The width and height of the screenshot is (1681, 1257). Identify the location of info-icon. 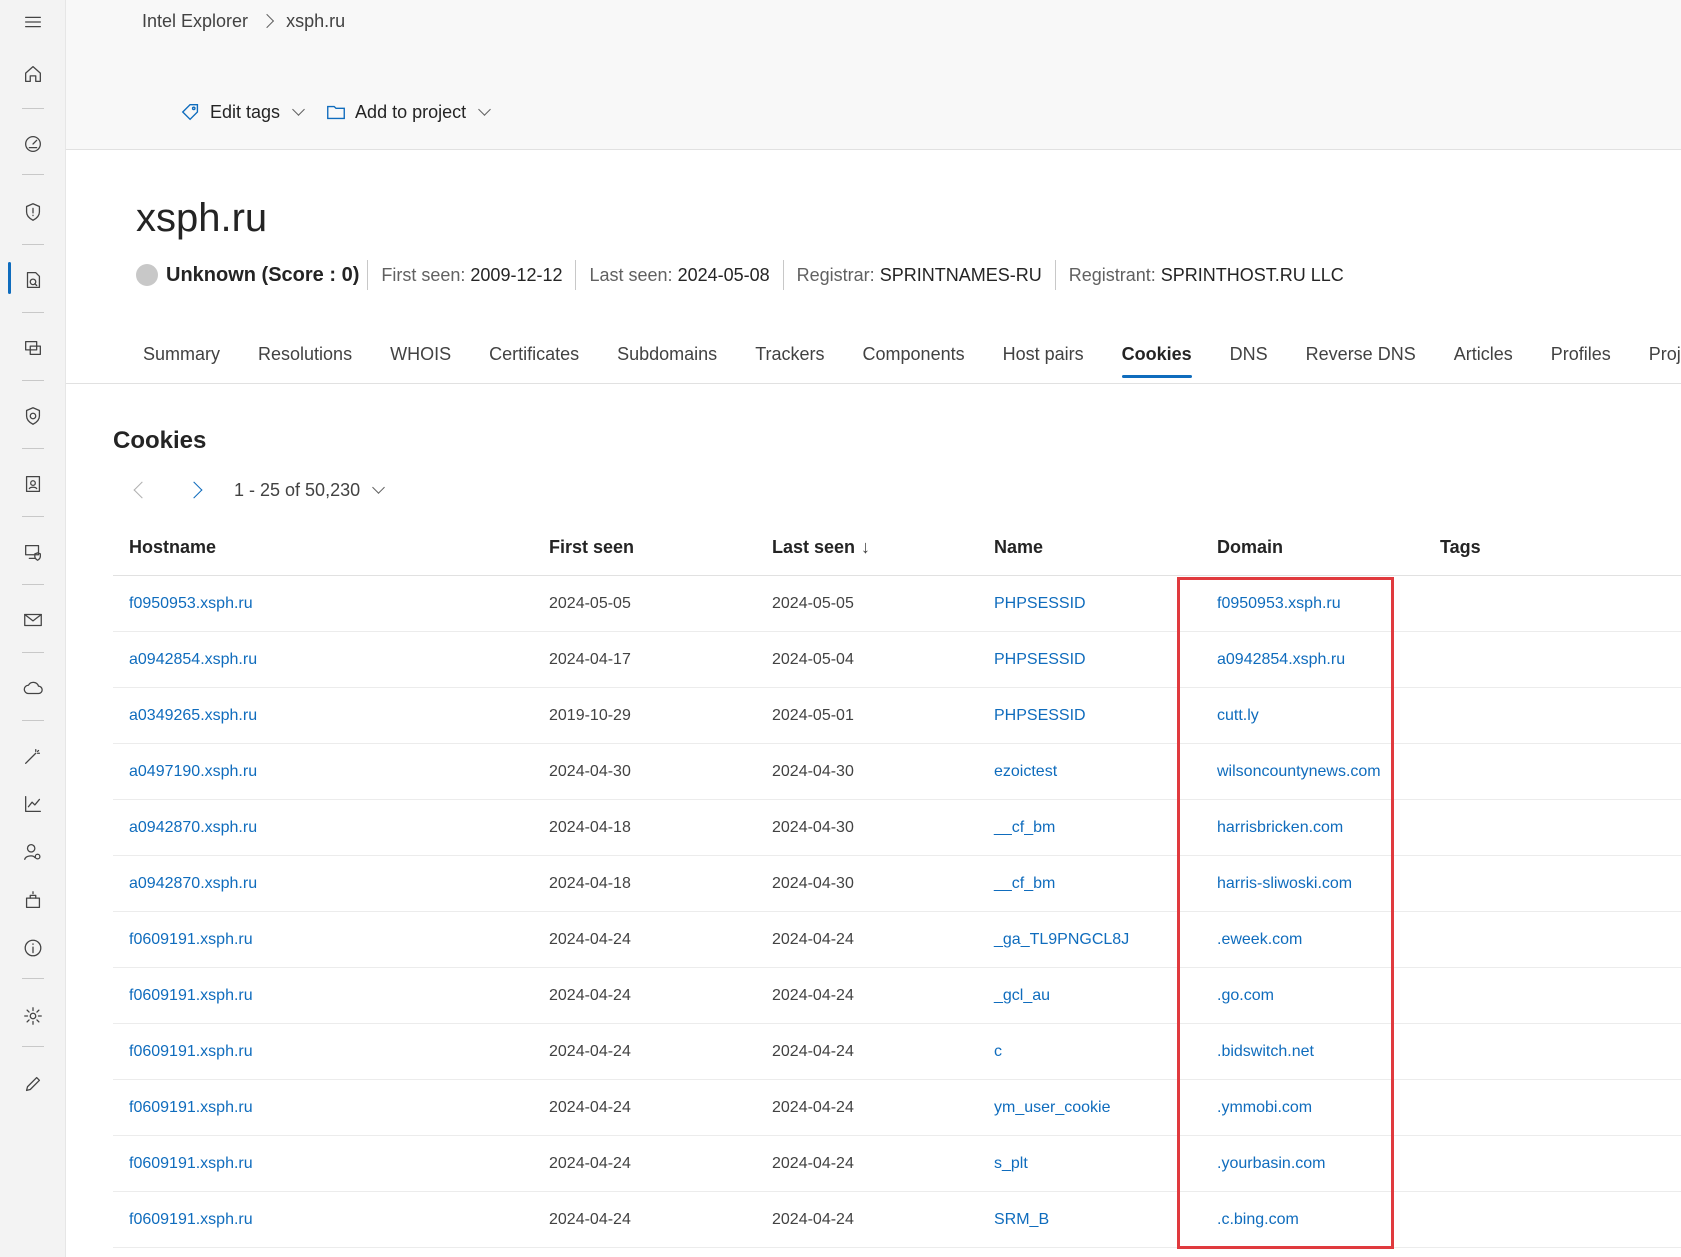
(33, 948).